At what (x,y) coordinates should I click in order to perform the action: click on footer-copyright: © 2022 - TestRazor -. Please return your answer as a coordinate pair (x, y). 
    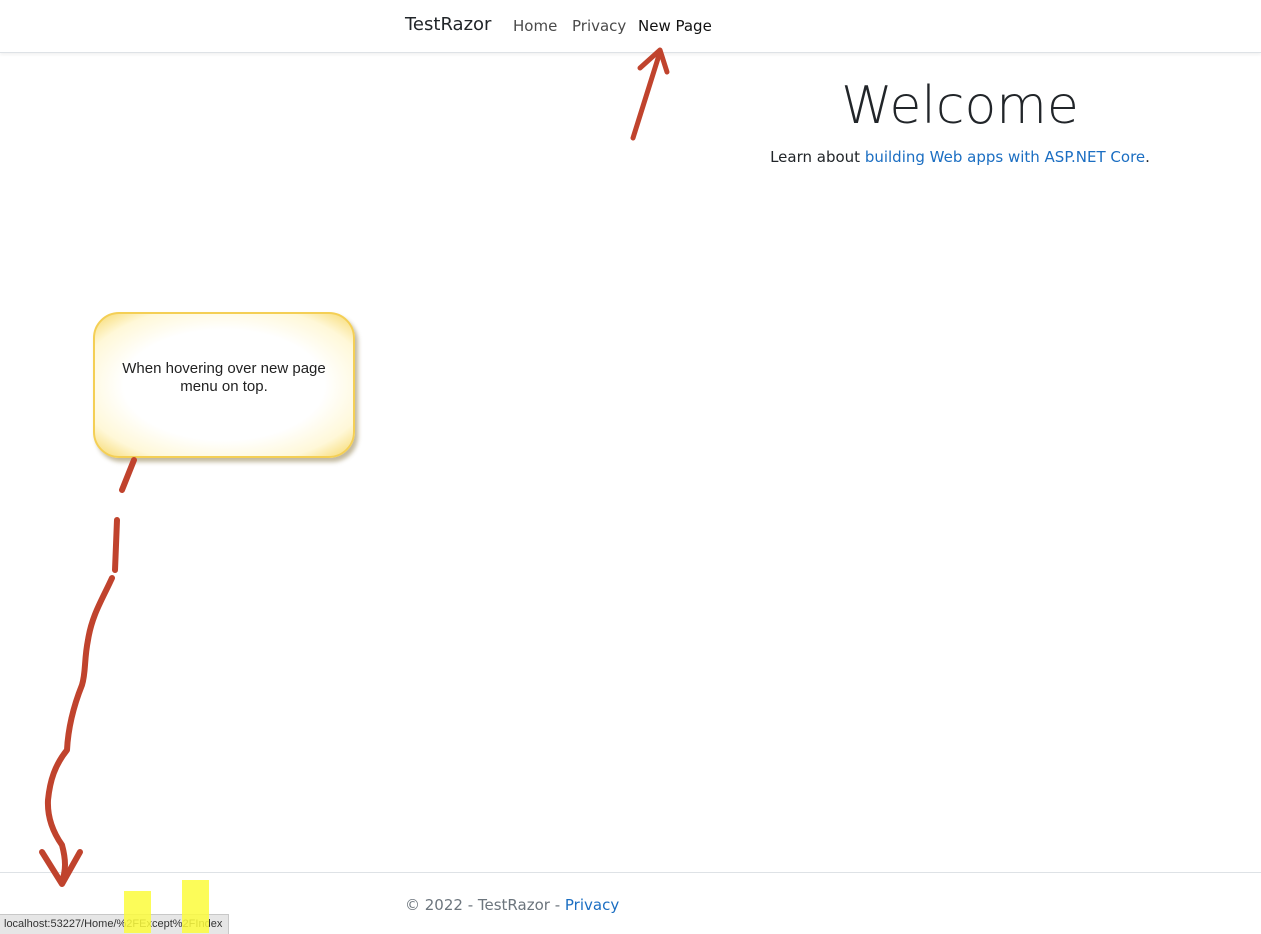
    Looking at the image, I should click on (485, 905).